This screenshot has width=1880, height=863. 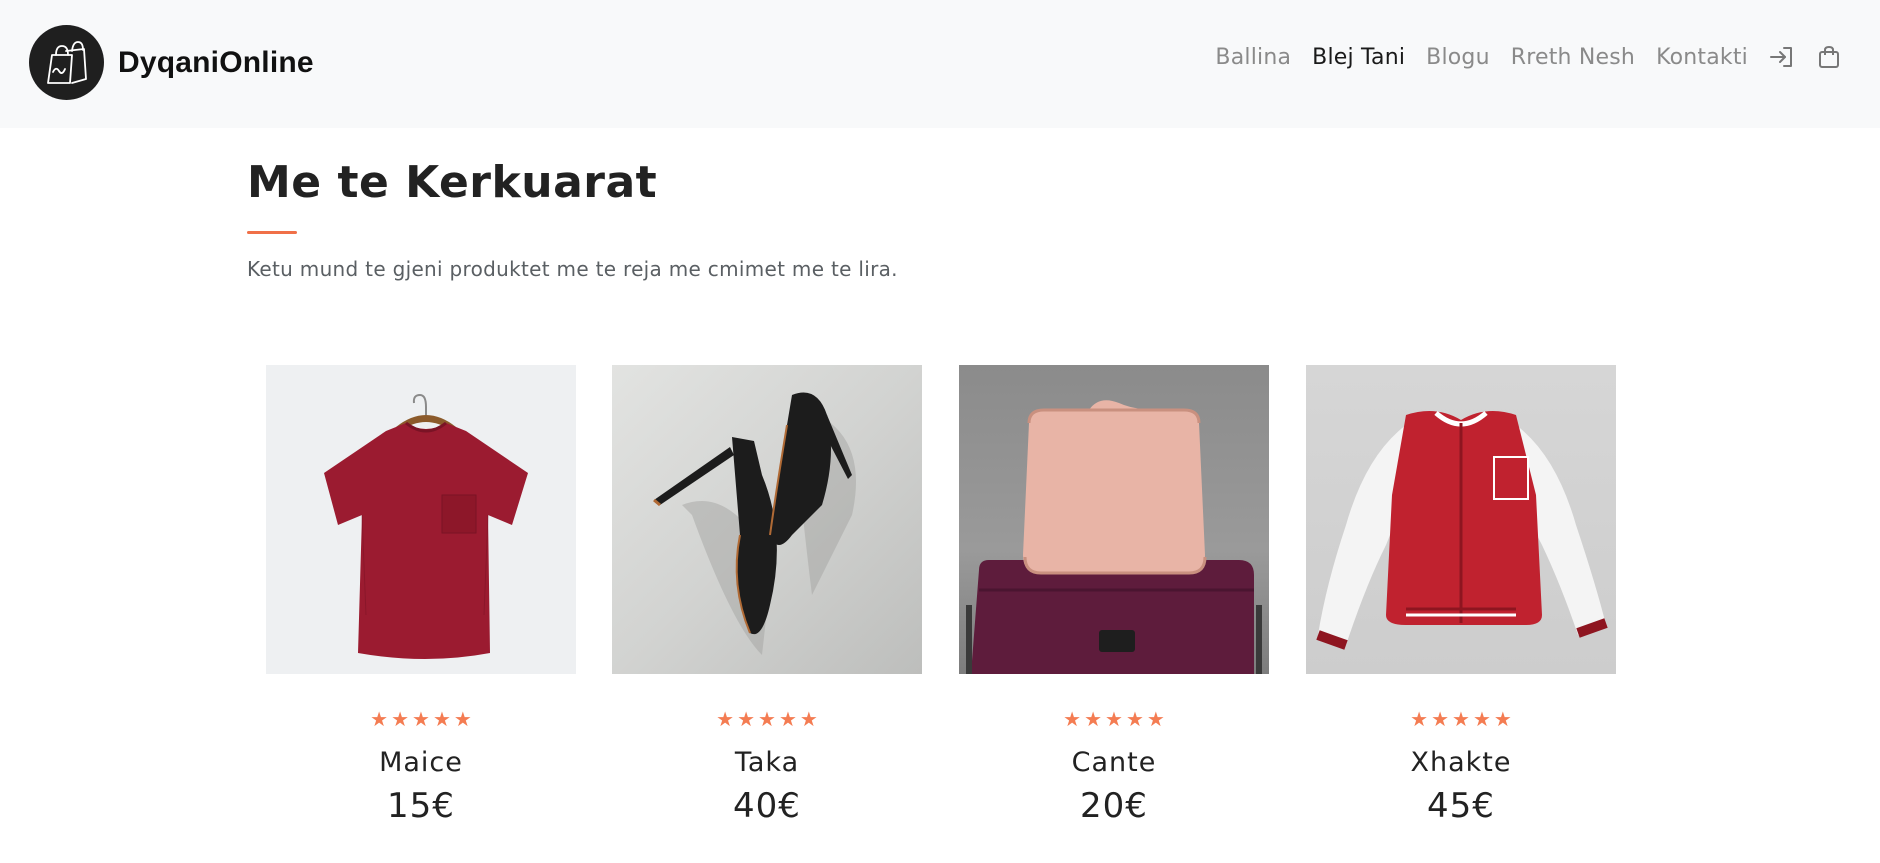 I want to click on product-card: ★ ★ ★ ★ ★ Xhakte 45€, so click(x=1461, y=595).